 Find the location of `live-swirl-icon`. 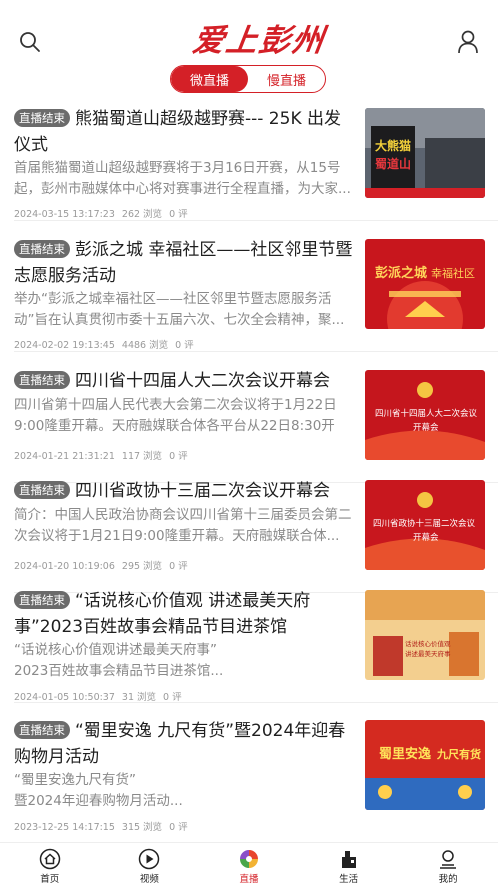

live-swirl-icon is located at coordinates (248, 859).